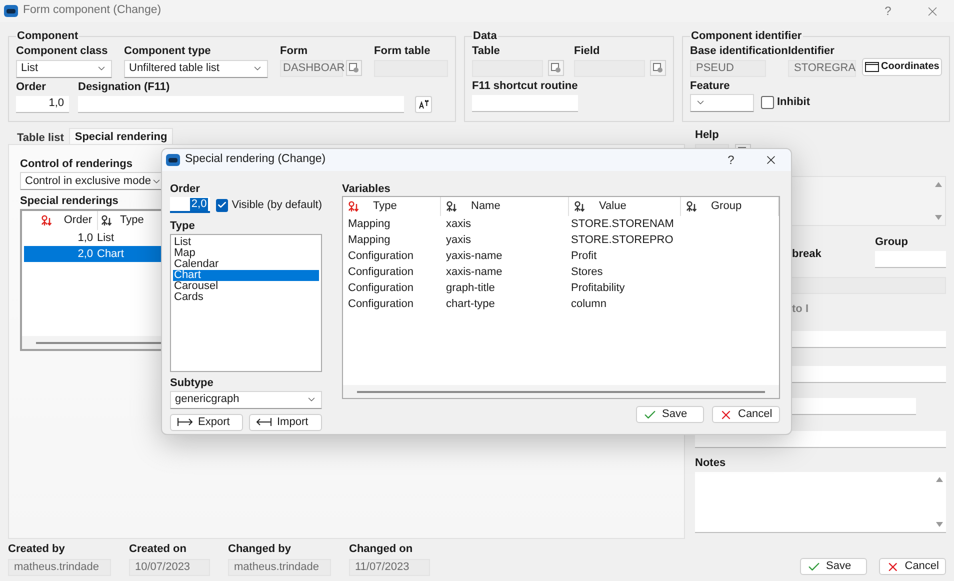 Image resolution: width=954 pixels, height=581 pixels. Describe the element at coordinates (185, 422) in the screenshot. I see `arrow-right-icon` at that location.